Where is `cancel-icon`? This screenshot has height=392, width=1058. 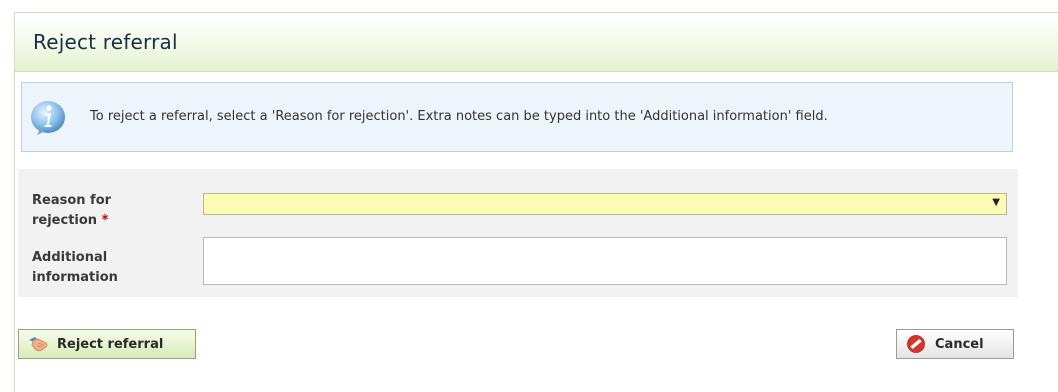 cancel-icon is located at coordinates (916, 344).